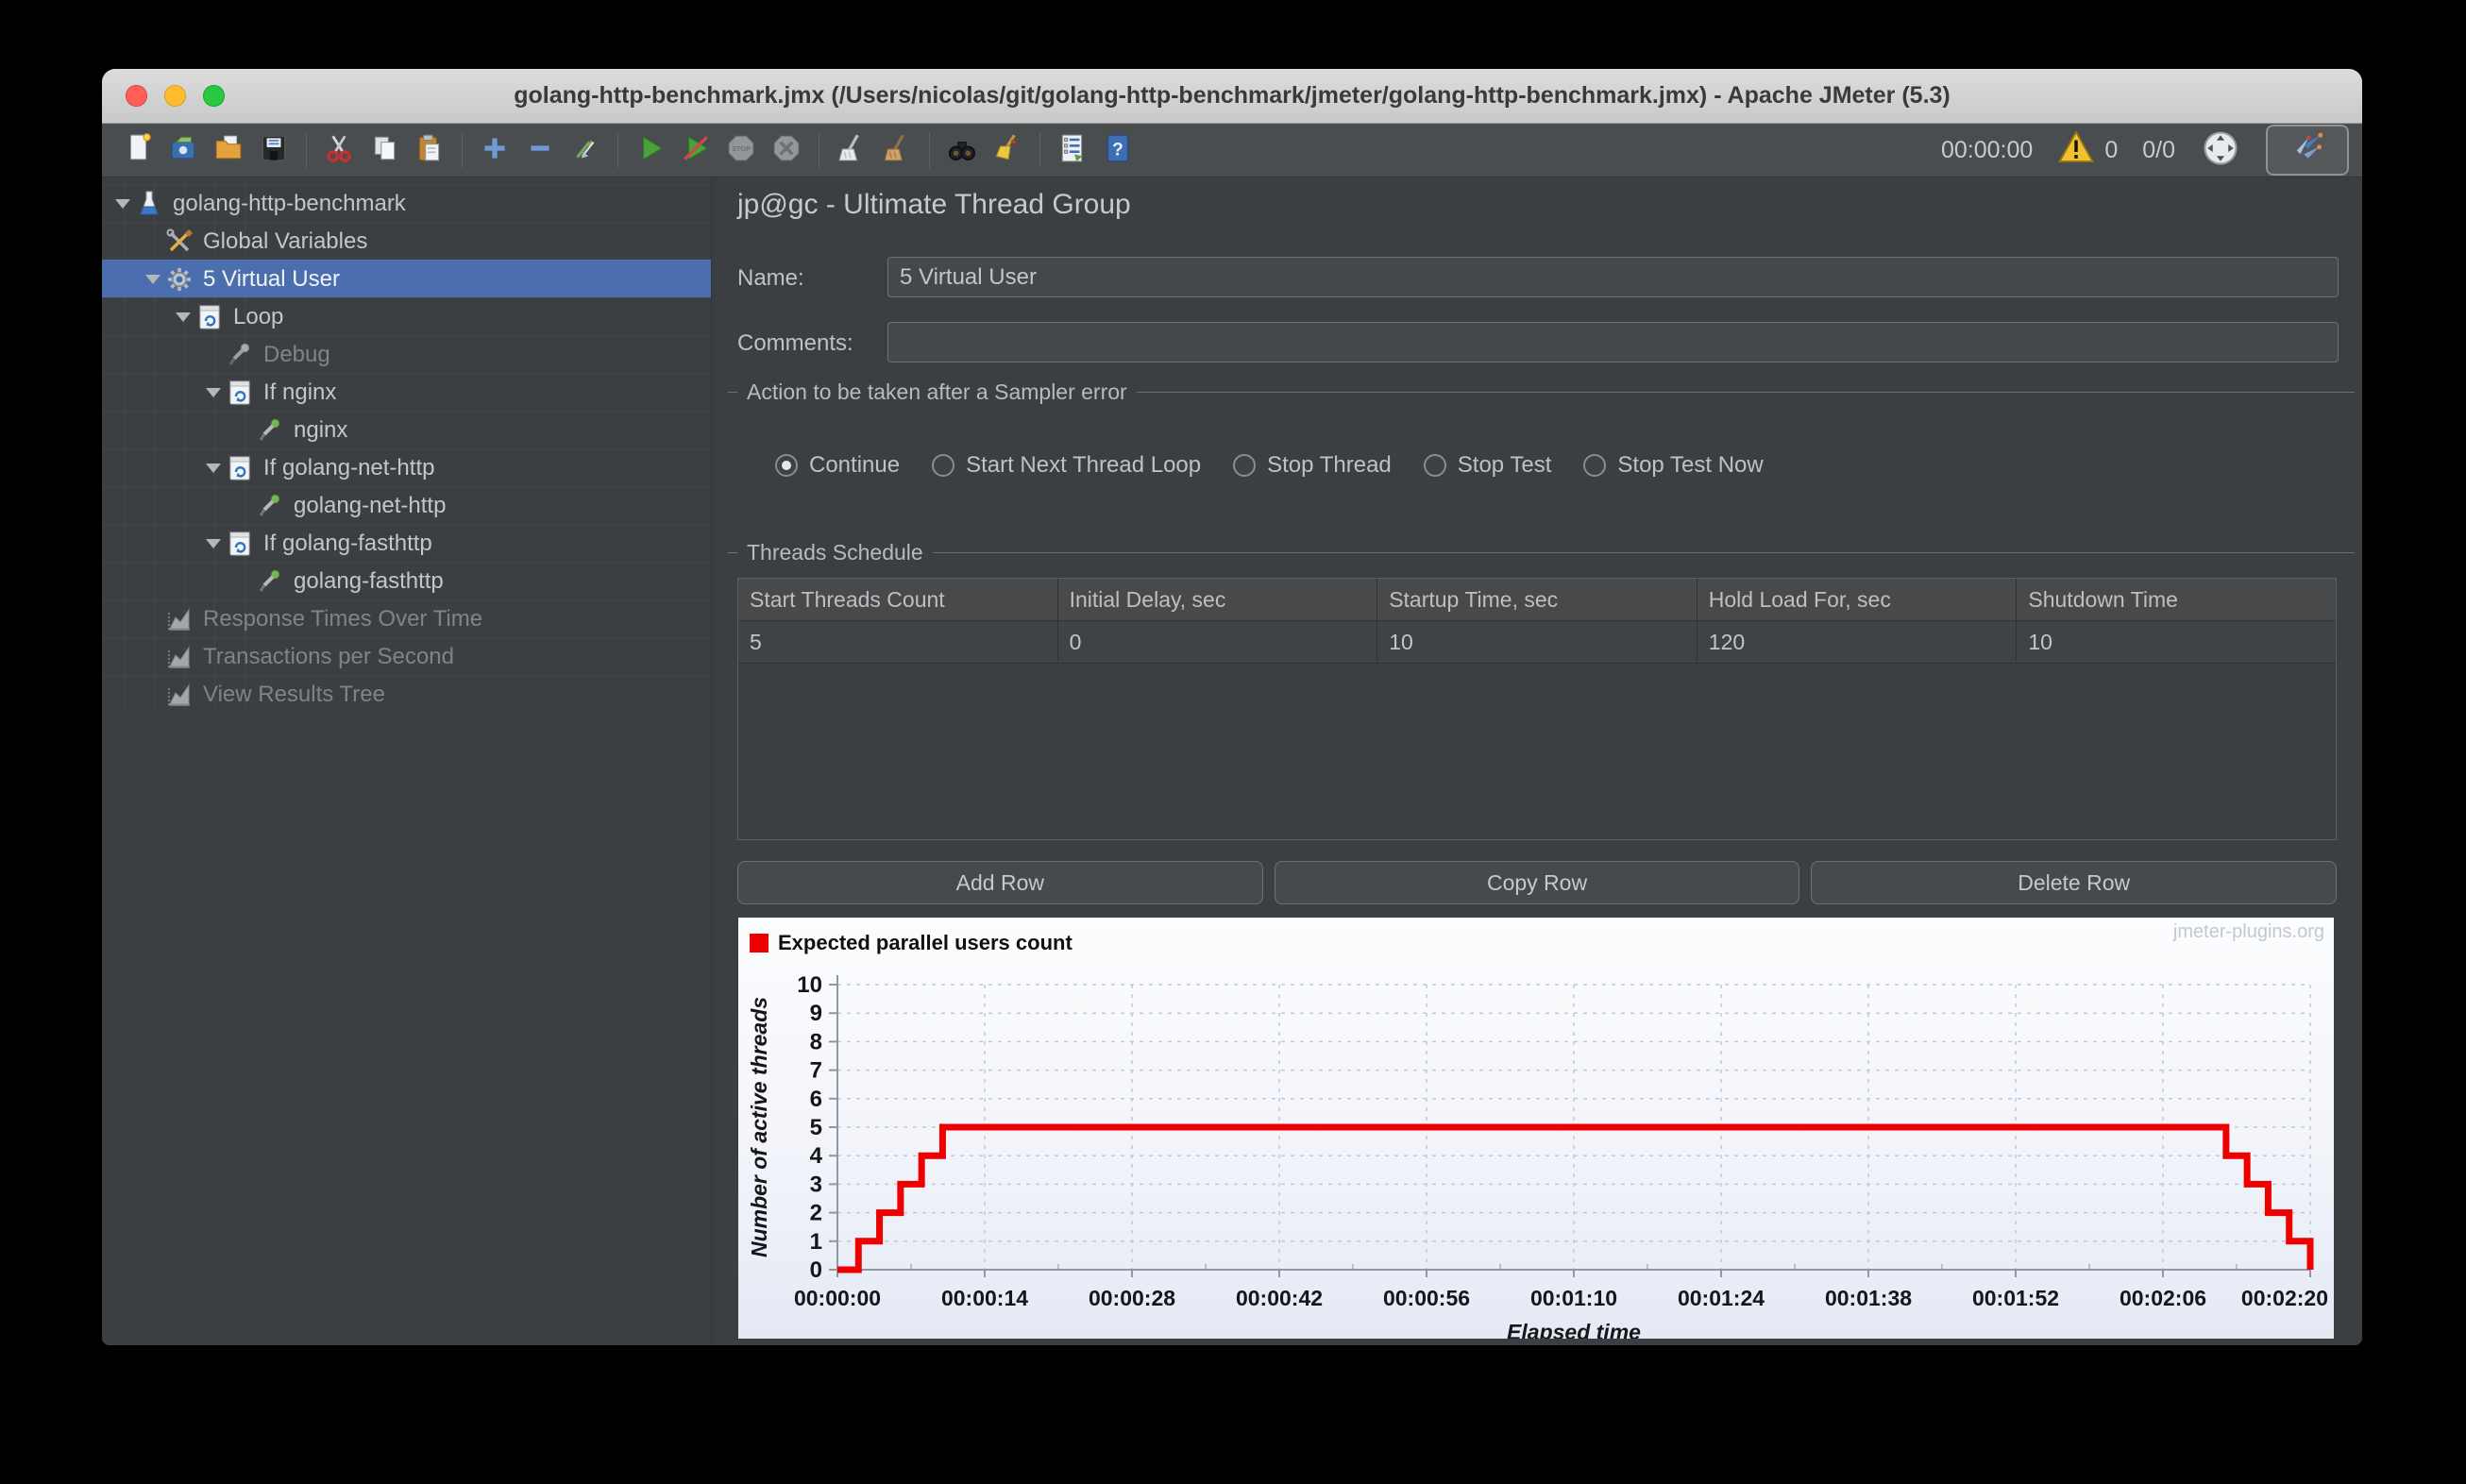 Image resolution: width=2466 pixels, height=1484 pixels. I want to click on help-icon: ?, so click(1118, 150).